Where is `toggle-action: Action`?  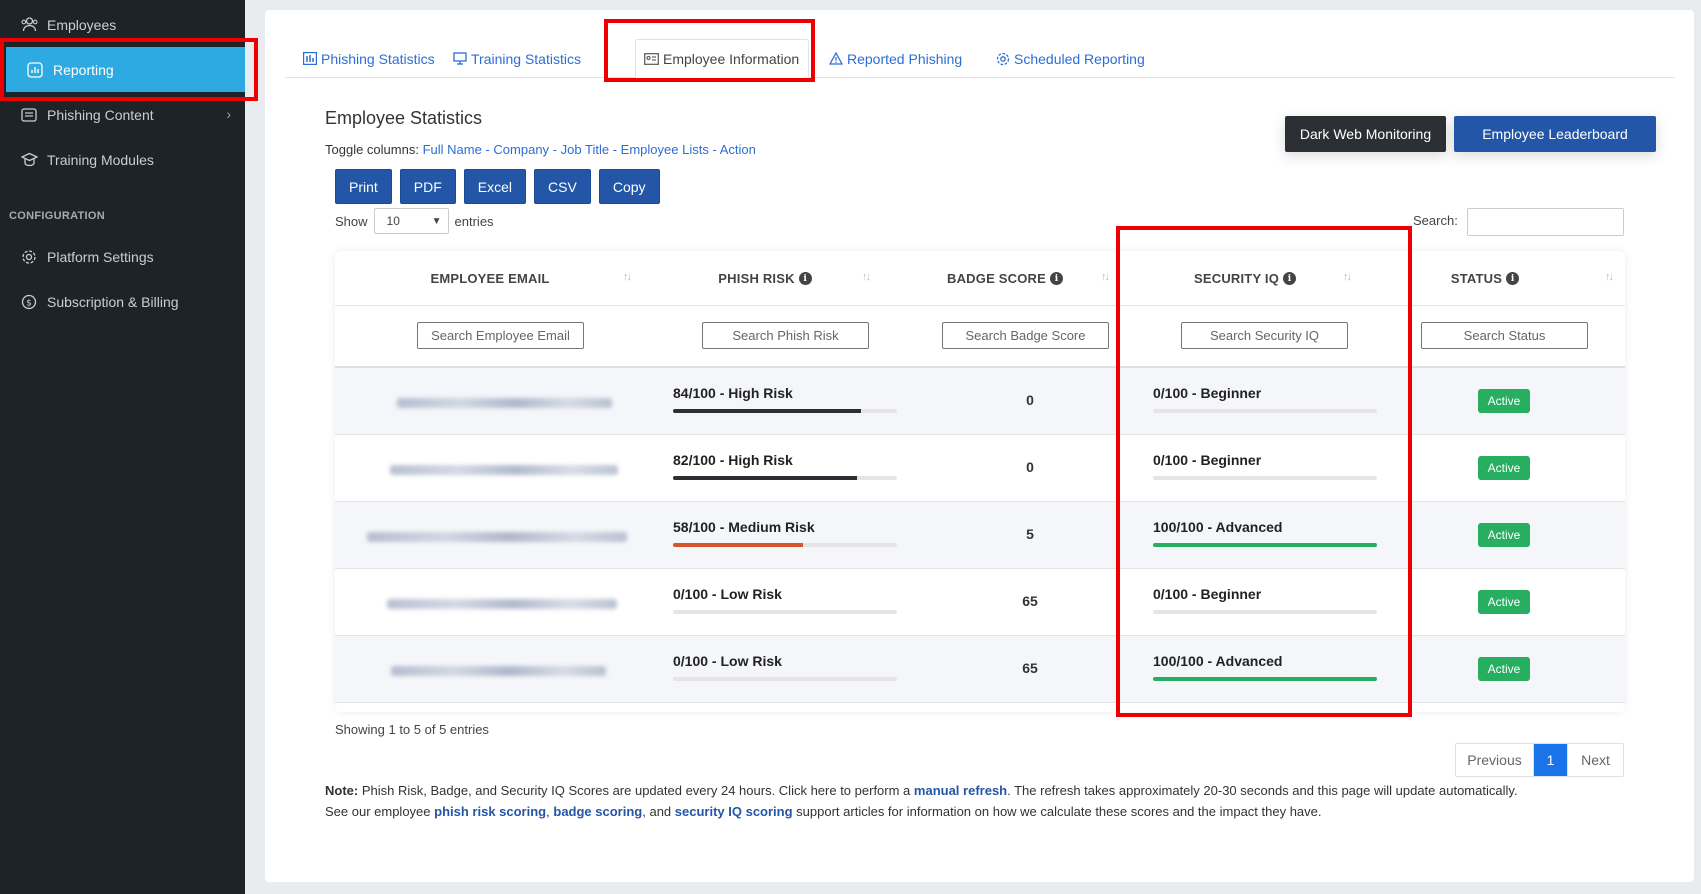
toggle-action: Action is located at coordinates (738, 149).